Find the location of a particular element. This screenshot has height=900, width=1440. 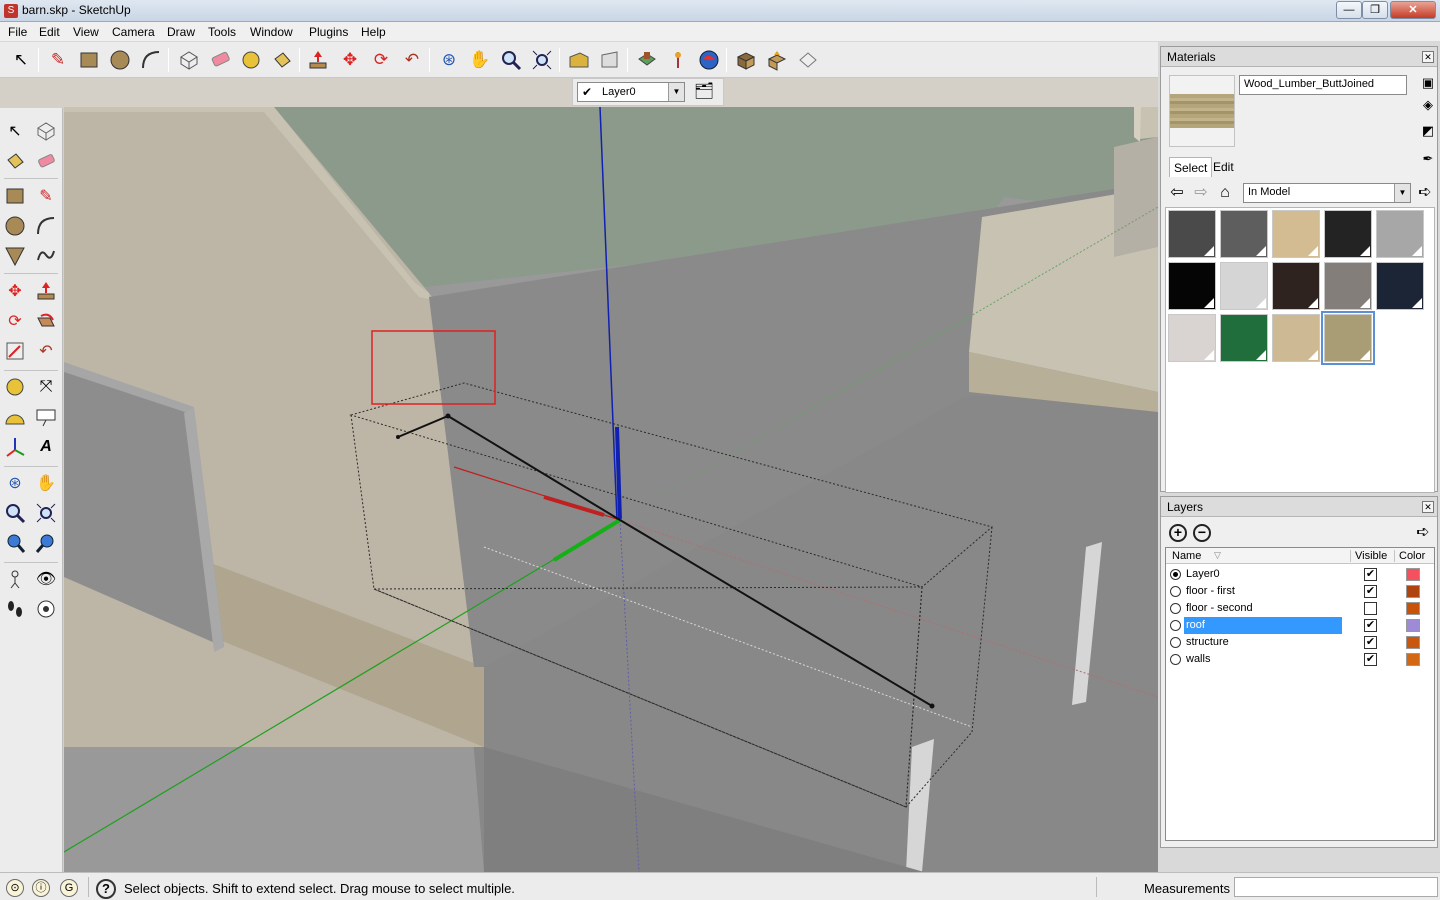

layer-row: Layer0 ✔ is located at coordinates (1300, 574).